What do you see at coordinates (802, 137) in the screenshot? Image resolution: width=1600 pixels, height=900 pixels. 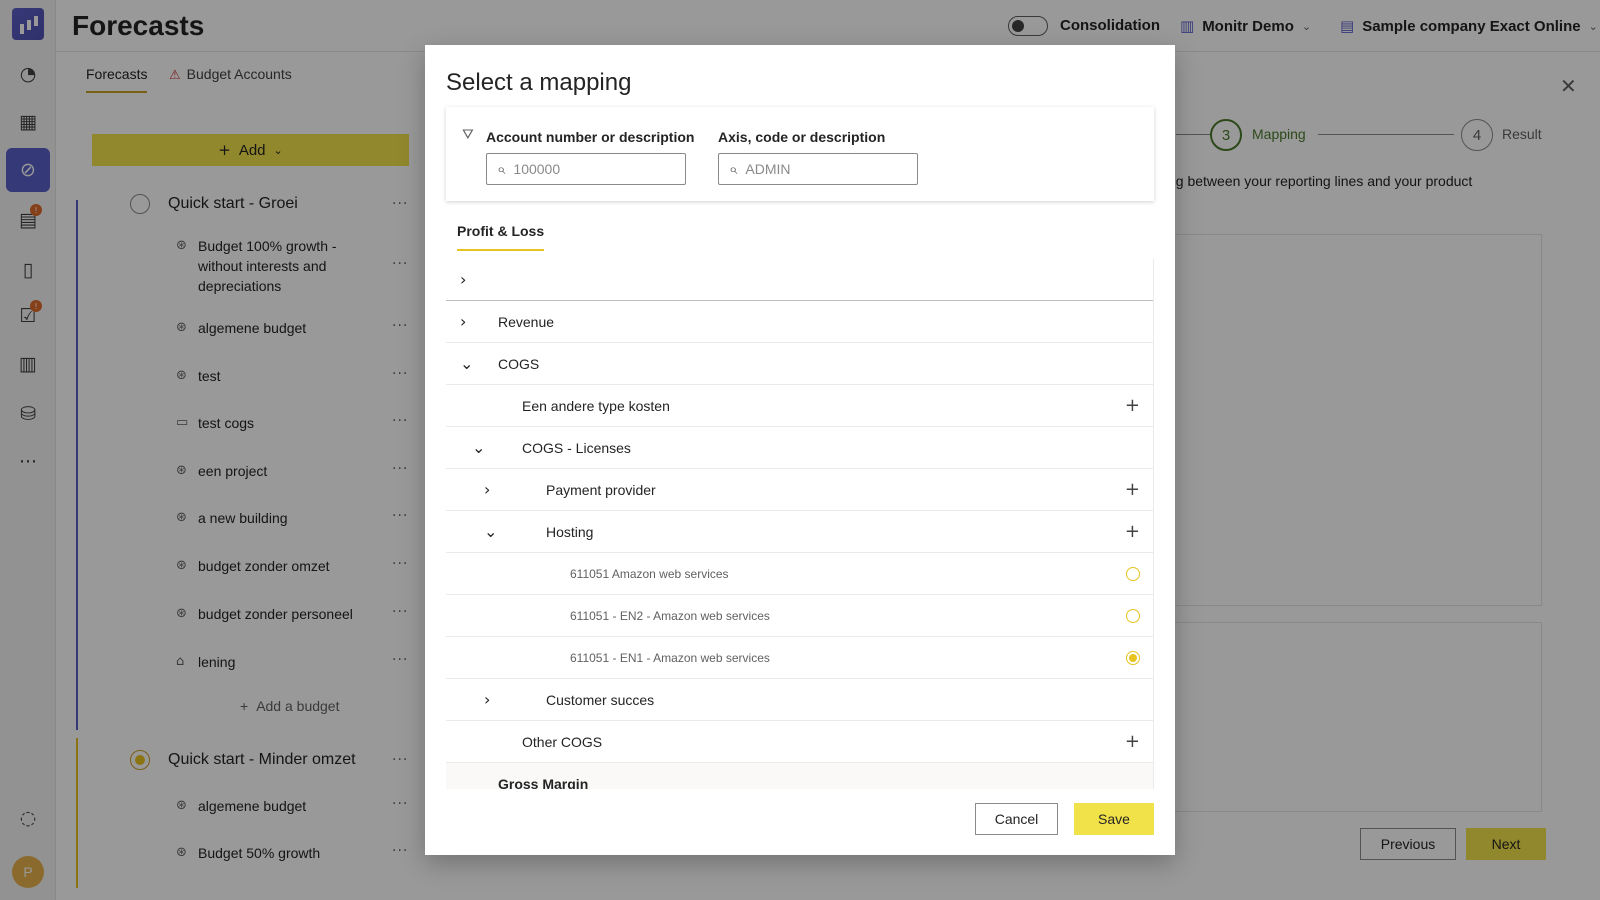 I see `axis-filter-label: Axis, code or description` at bounding box center [802, 137].